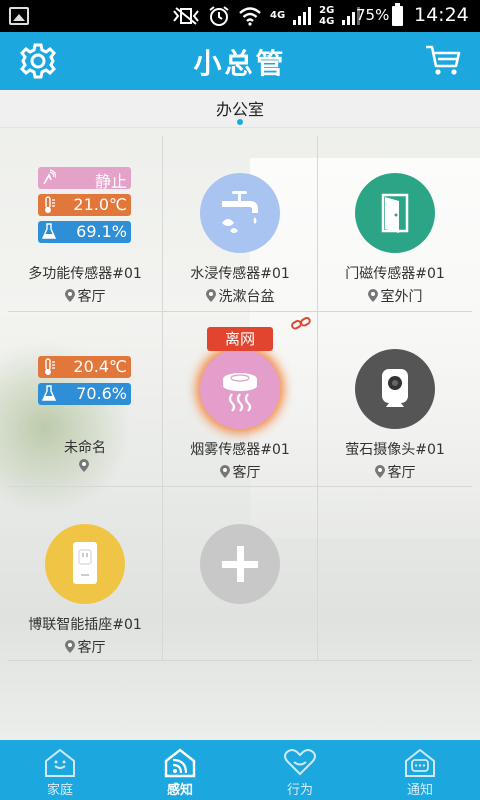  I want to click on device-name: 萤石摄像头#01, so click(395, 450).